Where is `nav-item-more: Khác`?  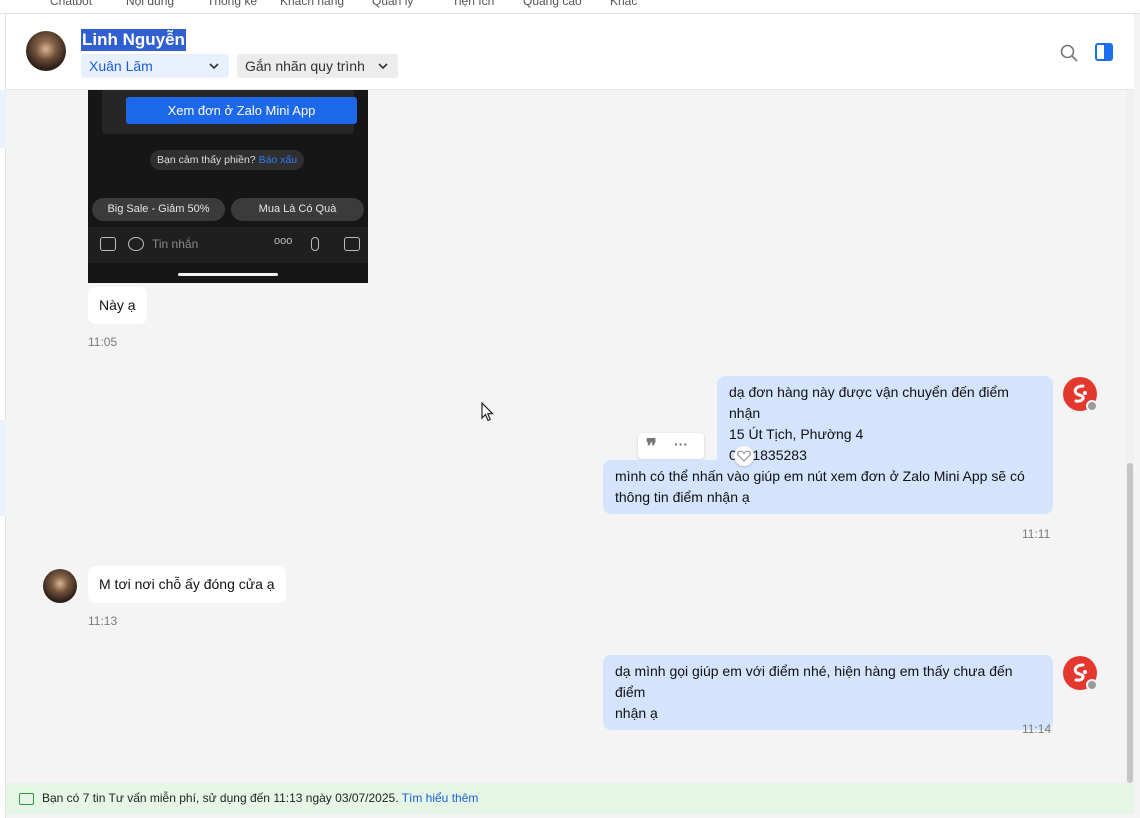 nav-item-more: Khác is located at coordinates (623, 4).